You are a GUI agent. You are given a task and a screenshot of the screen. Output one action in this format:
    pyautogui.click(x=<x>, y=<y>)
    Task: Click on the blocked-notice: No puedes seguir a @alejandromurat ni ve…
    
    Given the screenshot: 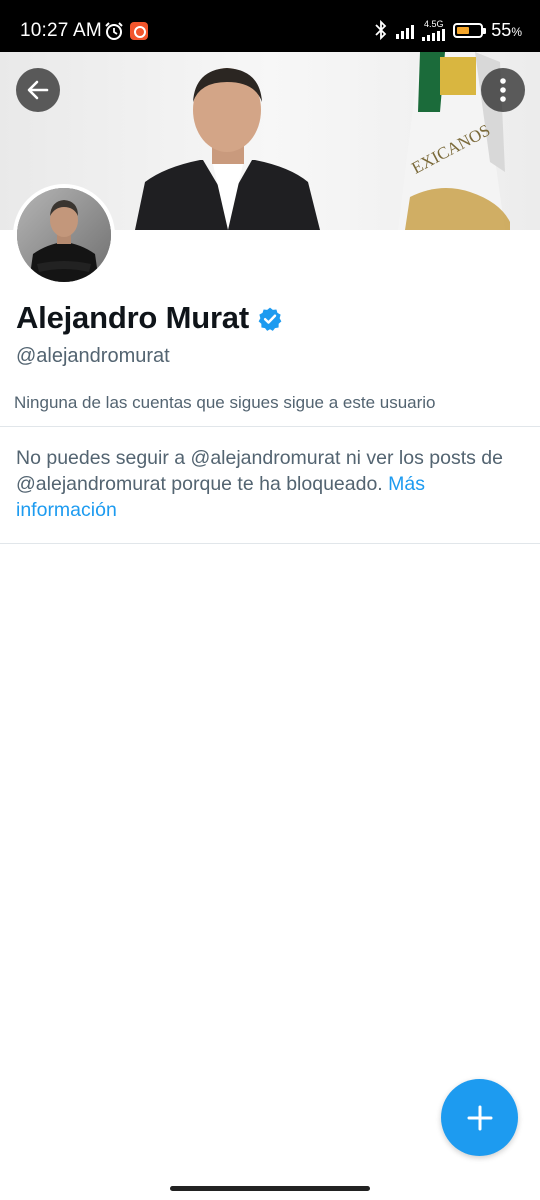 What is the action you would take?
    pyautogui.click(x=261, y=484)
    